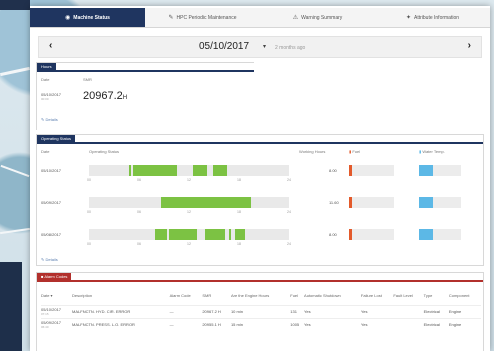  I want to click on working-hours-value: 8.00, so click(333, 170).